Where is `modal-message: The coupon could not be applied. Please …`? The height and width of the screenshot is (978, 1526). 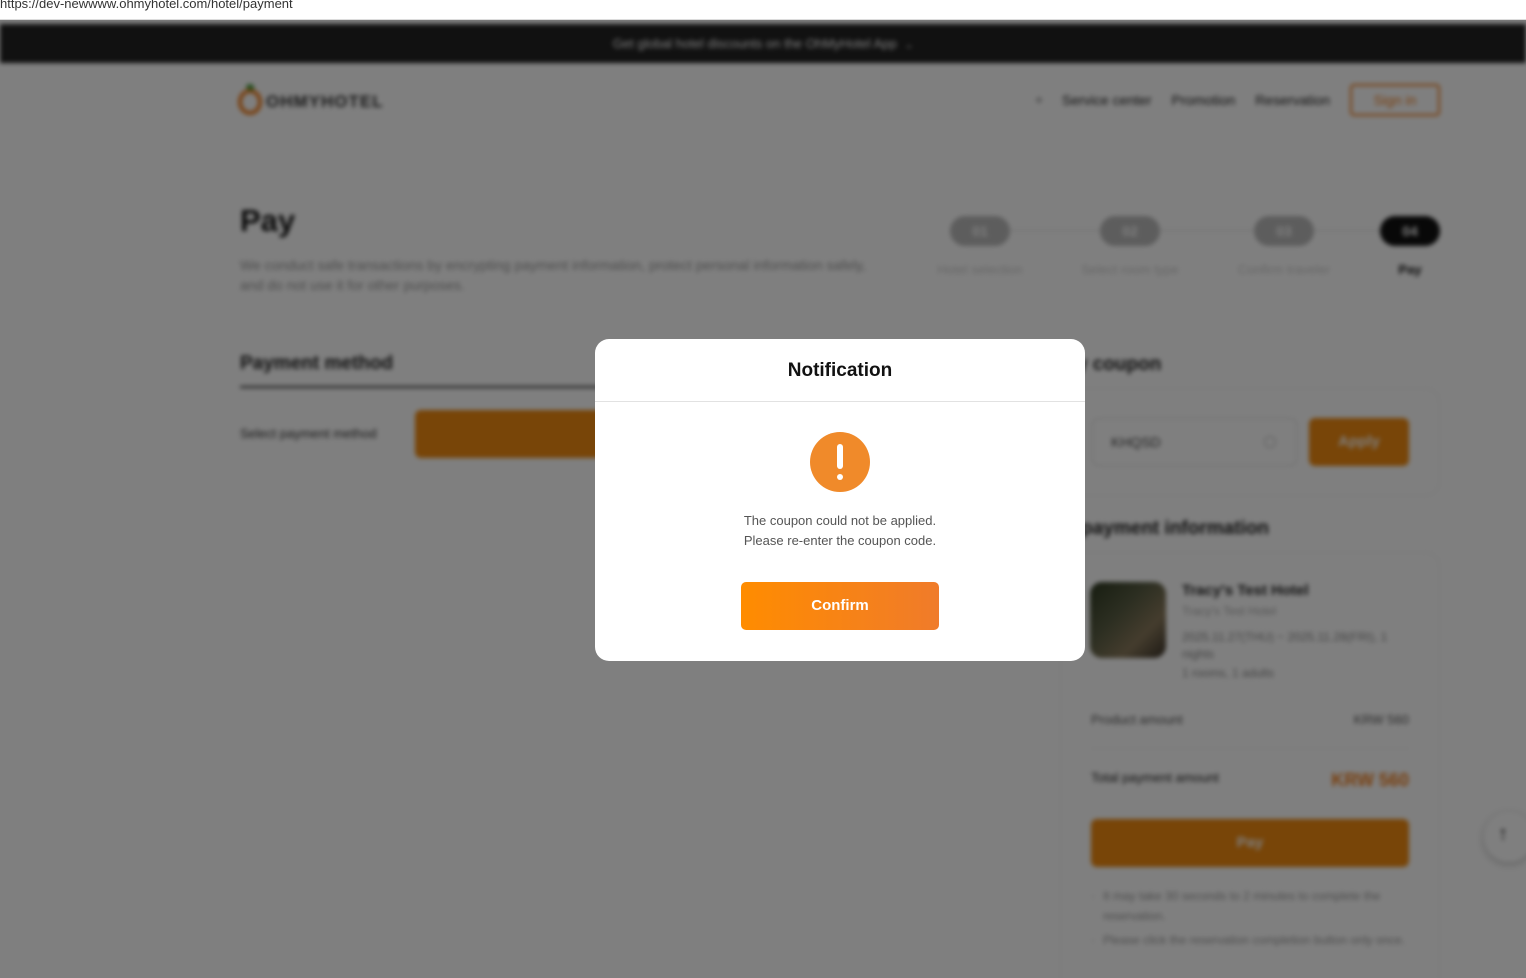 modal-message: The coupon could not be applied. Please … is located at coordinates (840, 531).